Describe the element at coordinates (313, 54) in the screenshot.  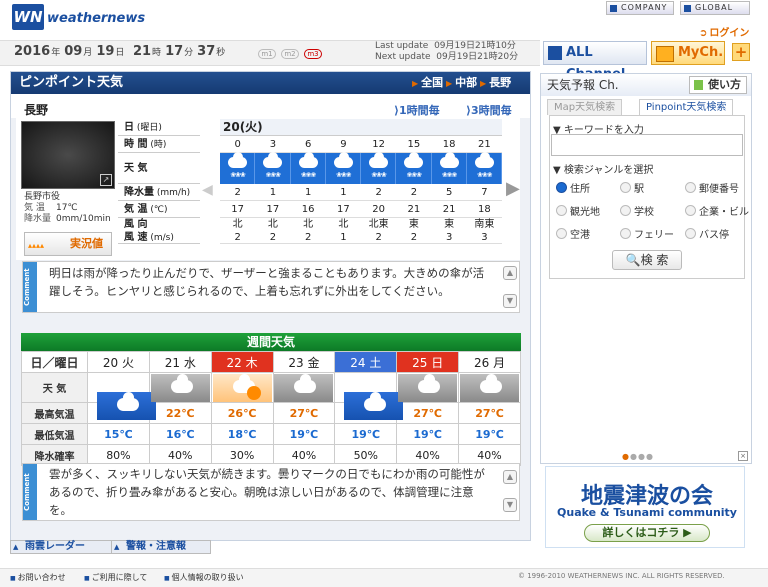
I see `mode-button-3: m3` at that location.